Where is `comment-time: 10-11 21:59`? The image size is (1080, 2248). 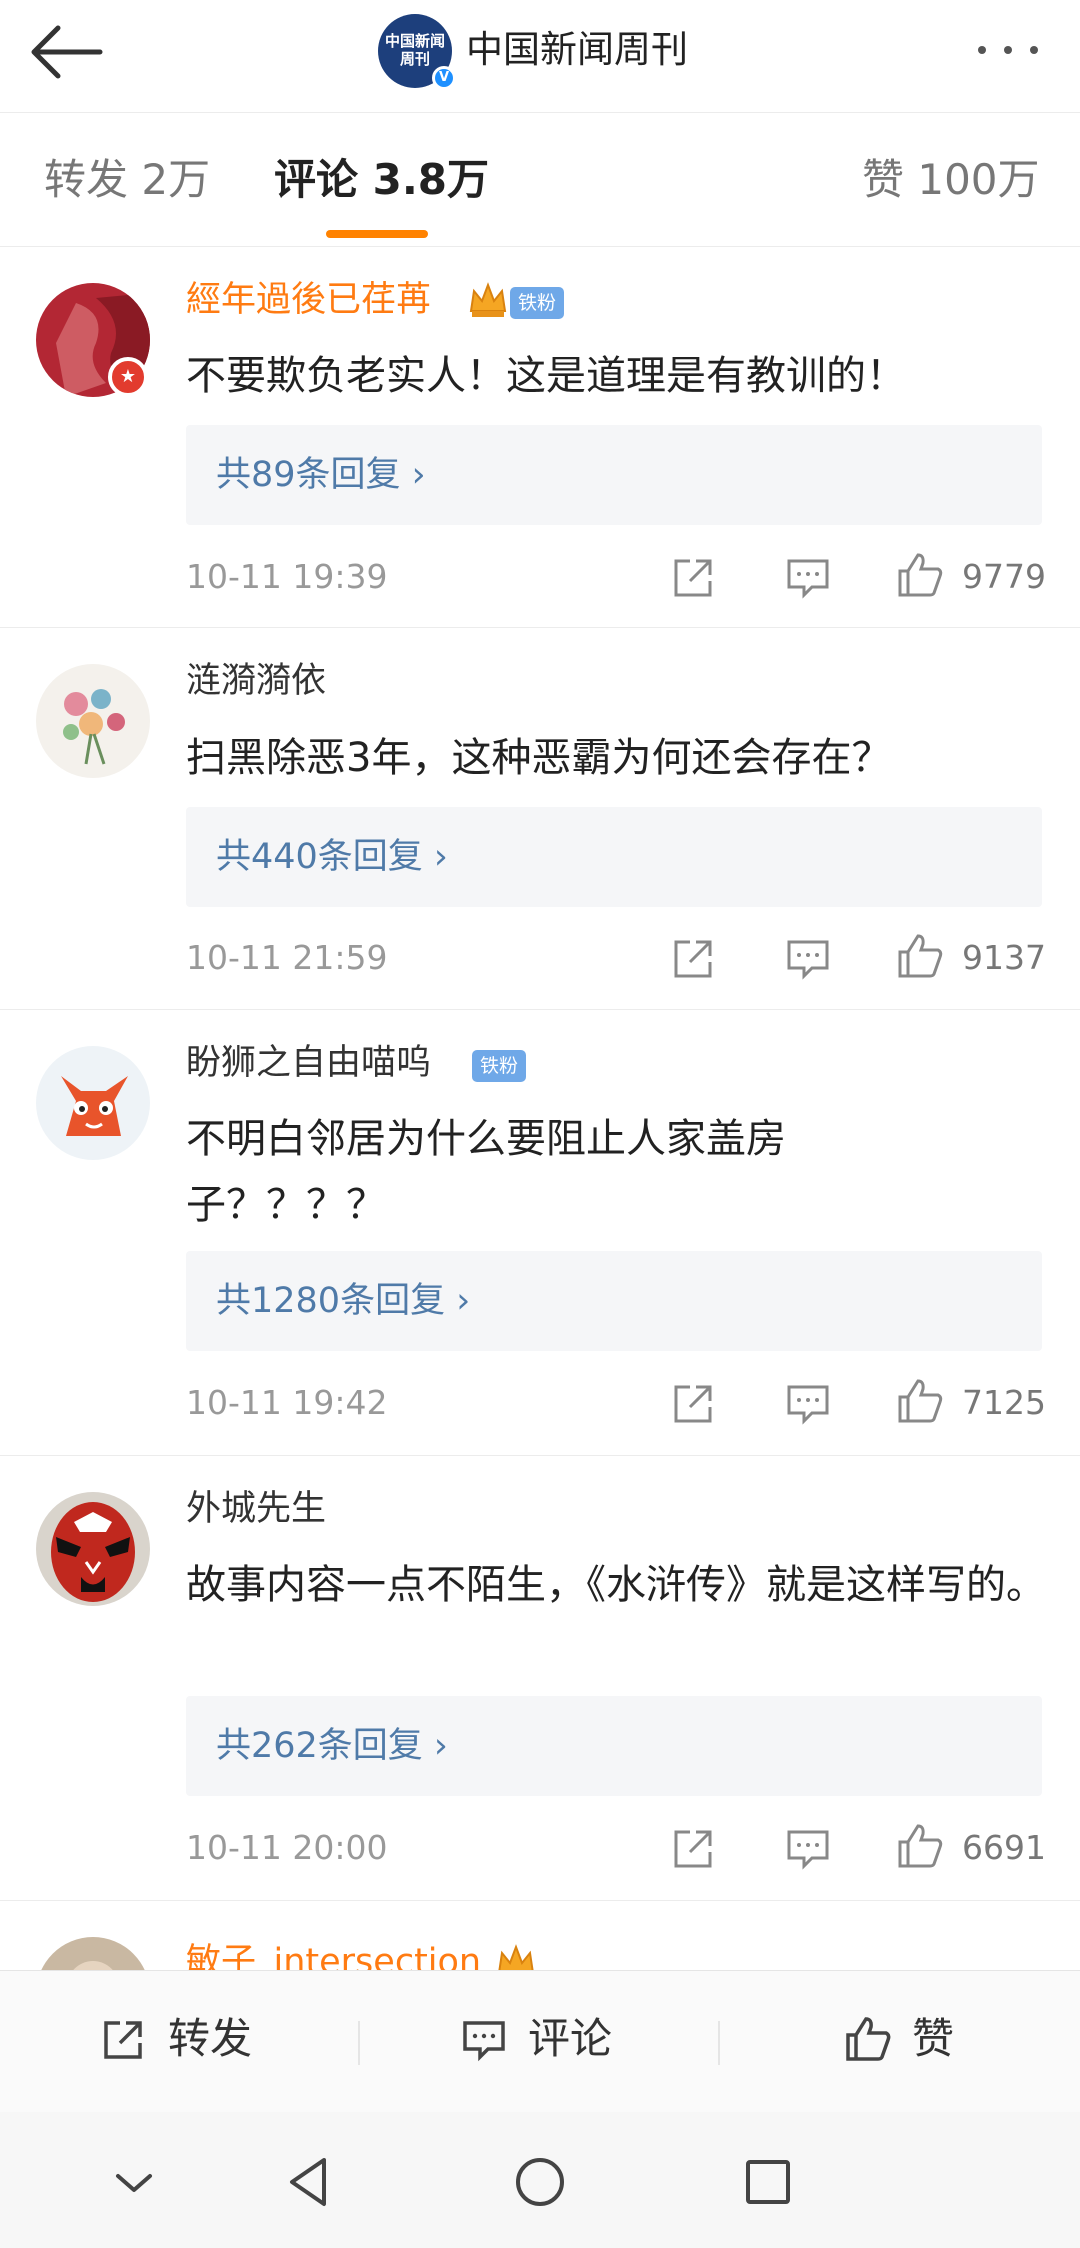 comment-time: 10-11 21:59 is located at coordinates (287, 957).